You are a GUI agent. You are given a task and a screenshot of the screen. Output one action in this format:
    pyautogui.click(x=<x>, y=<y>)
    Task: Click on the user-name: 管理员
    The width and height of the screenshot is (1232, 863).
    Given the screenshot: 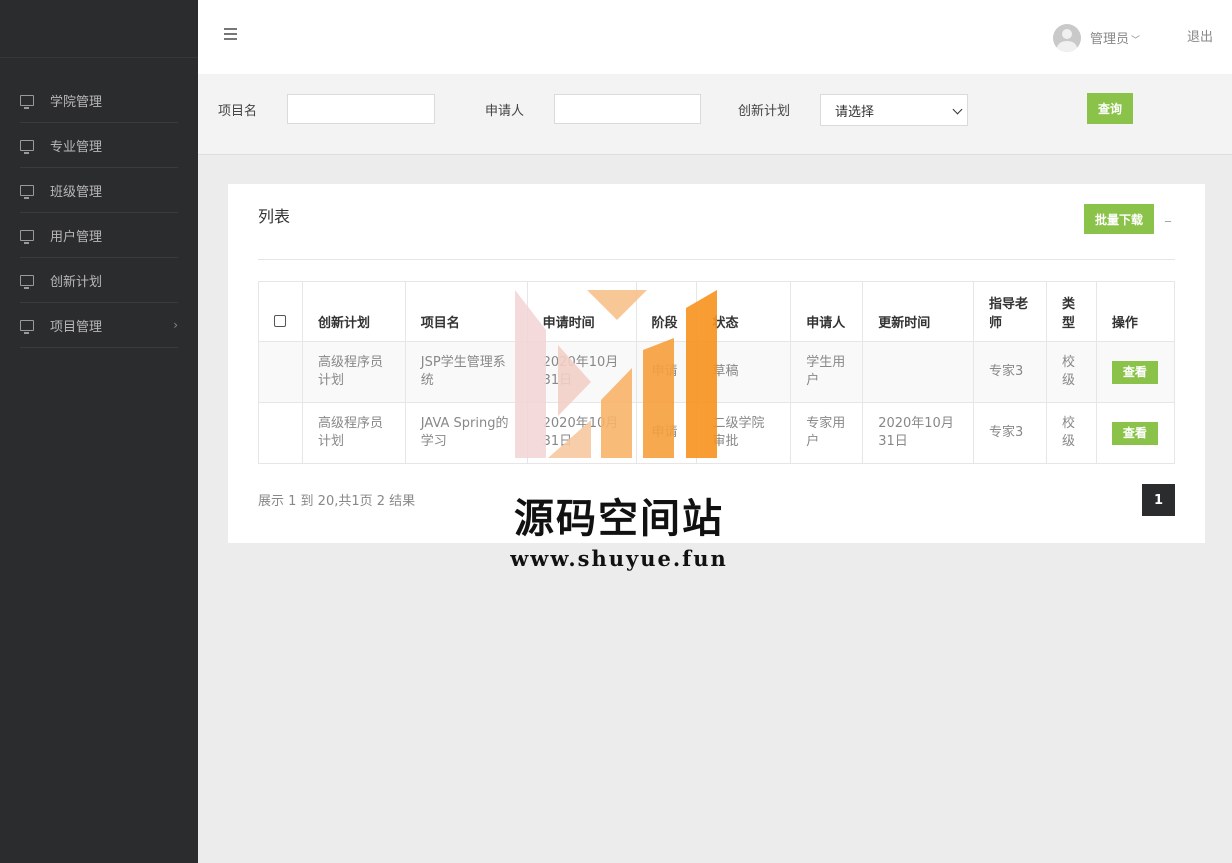 What is the action you would take?
    pyautogui.click(x=1110, y=39)
    